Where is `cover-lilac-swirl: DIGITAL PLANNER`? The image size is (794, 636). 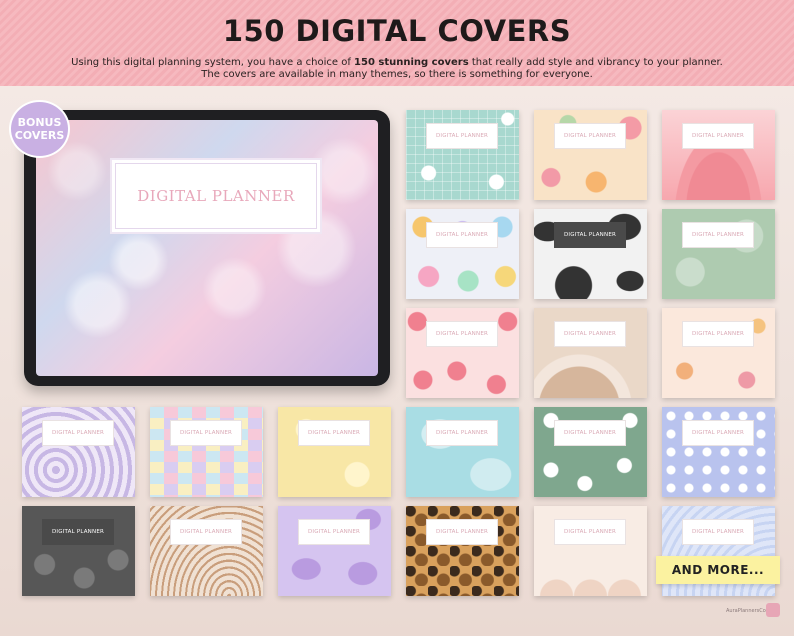 cover-lilac-swirl: DIGITAL PLANNER is located at coordinates (78, 452).